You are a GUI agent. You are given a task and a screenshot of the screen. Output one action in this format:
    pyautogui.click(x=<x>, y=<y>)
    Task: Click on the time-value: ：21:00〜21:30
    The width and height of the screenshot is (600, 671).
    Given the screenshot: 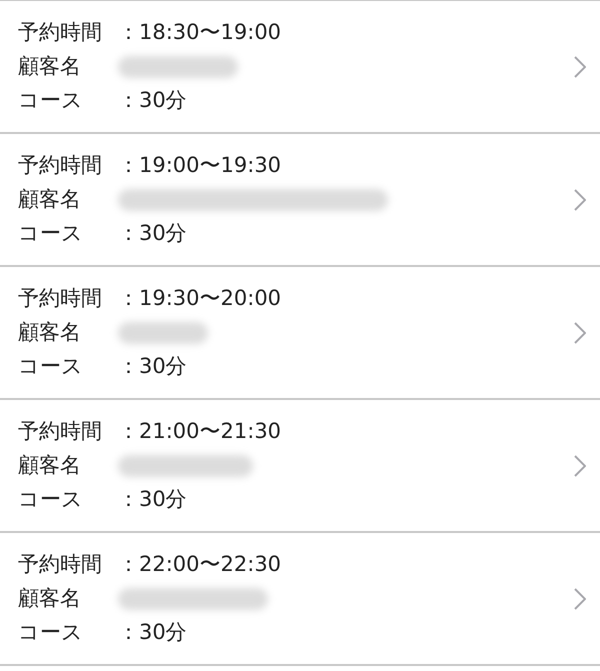 What is the action you would take?
    pyautogui.click(x=200, y=431)
    